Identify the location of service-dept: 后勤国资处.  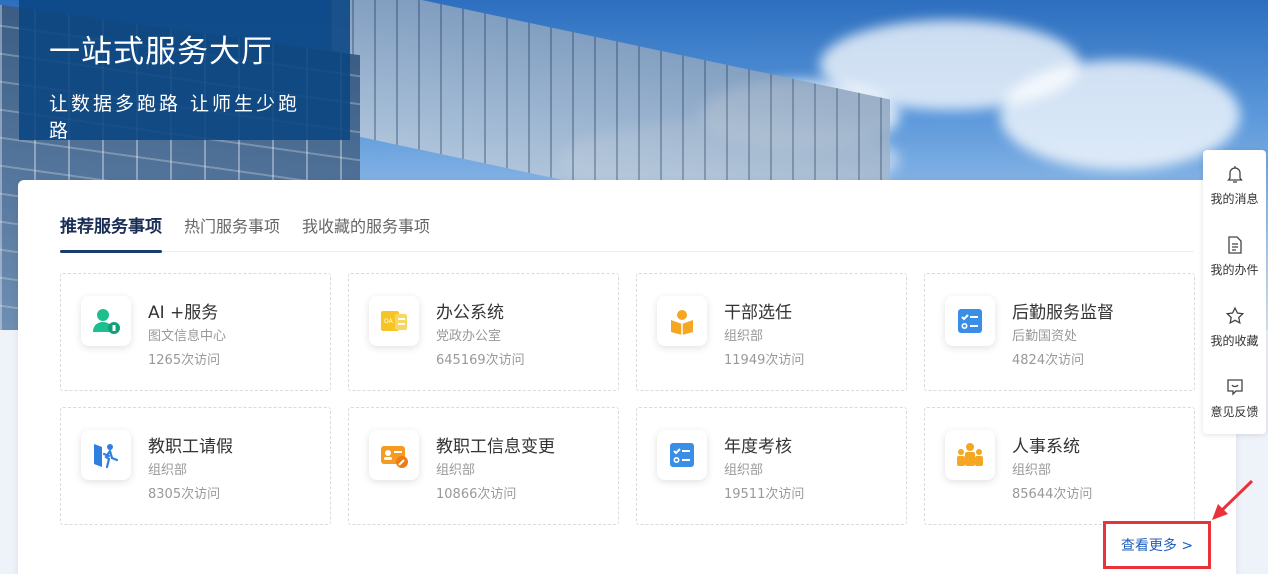
(1045, 336).